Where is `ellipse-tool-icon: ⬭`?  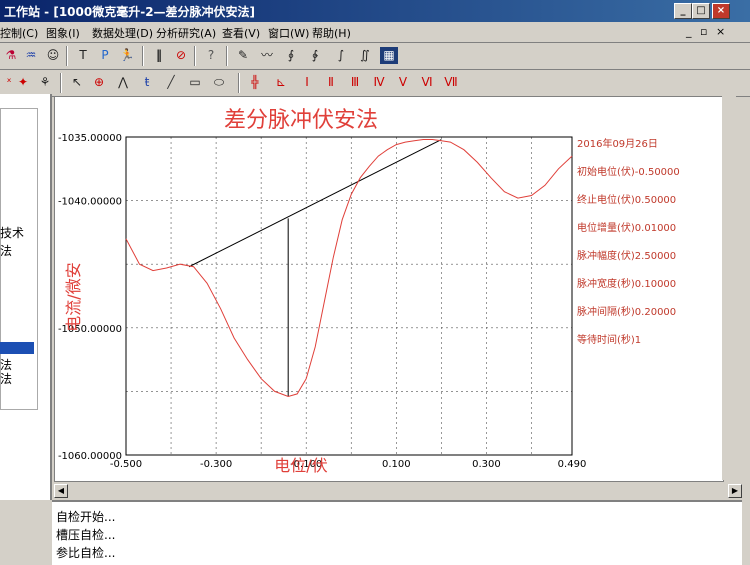
ellipse-tool-icon: ⬭ is located at coordinates (219, 82).